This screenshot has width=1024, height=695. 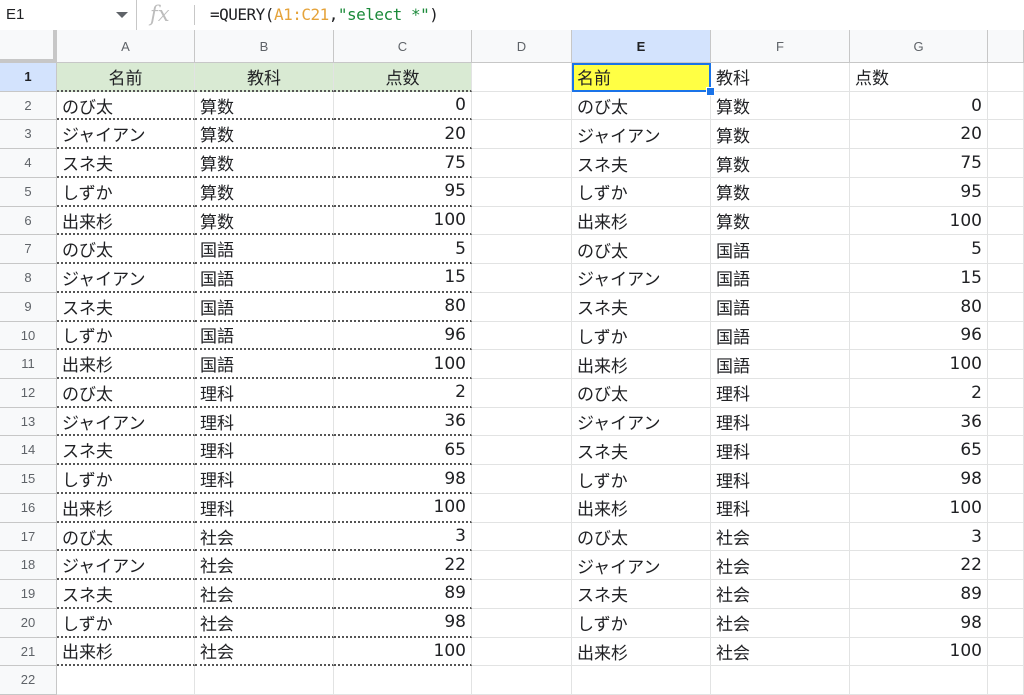 What do you see at coordinates (919, 451) in the screenshot?
I see `query-result-cell: 65` at bounding box center [919, 451].